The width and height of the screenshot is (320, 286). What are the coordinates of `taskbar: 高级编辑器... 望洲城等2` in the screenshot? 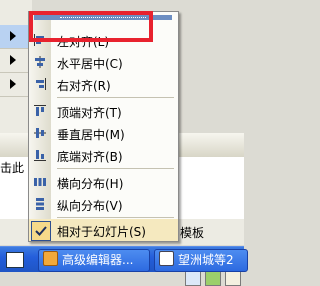 It's located at (124, 259).